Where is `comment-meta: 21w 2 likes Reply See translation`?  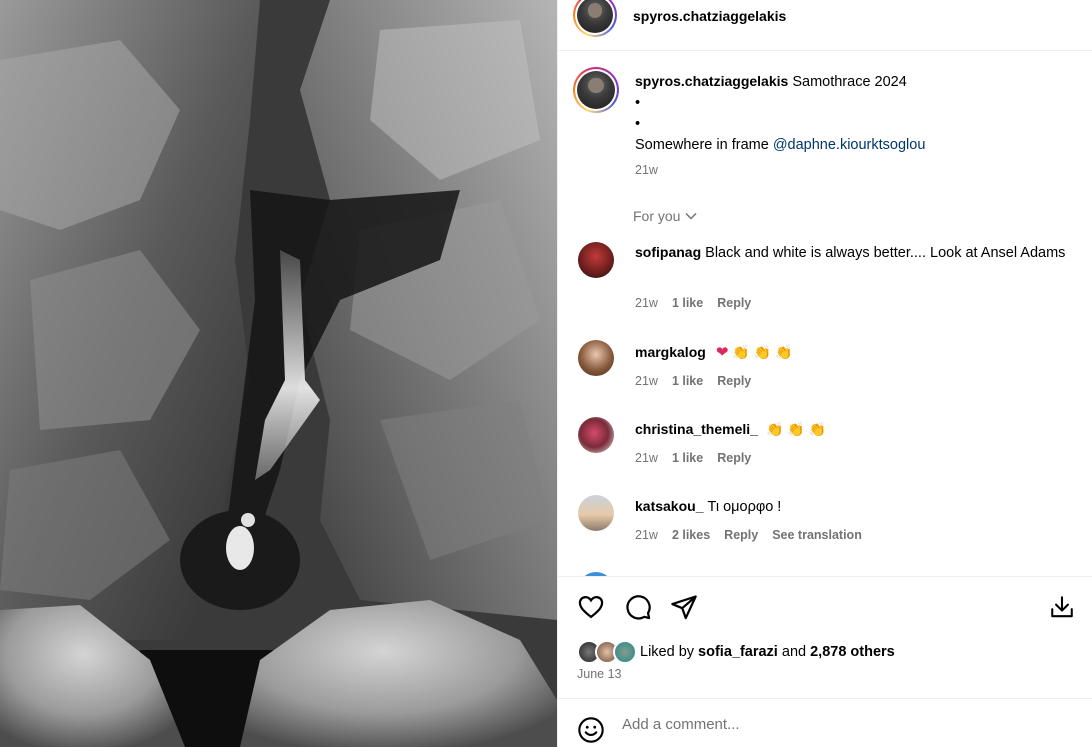
comment-meta: 21w 2 likes Reply See translation is located at coordinates (748, 535).